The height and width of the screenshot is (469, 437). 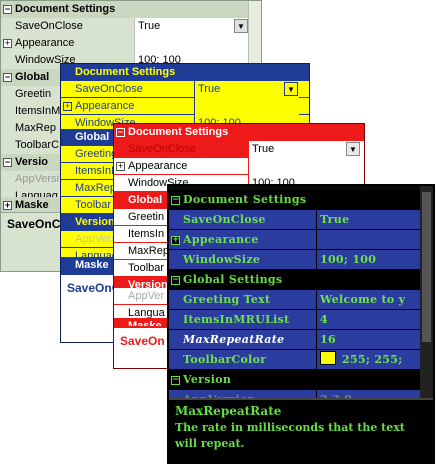 I want to click on property-max-repeat-rate: MaxRepeatRate 16, so click(x=301, y=340).